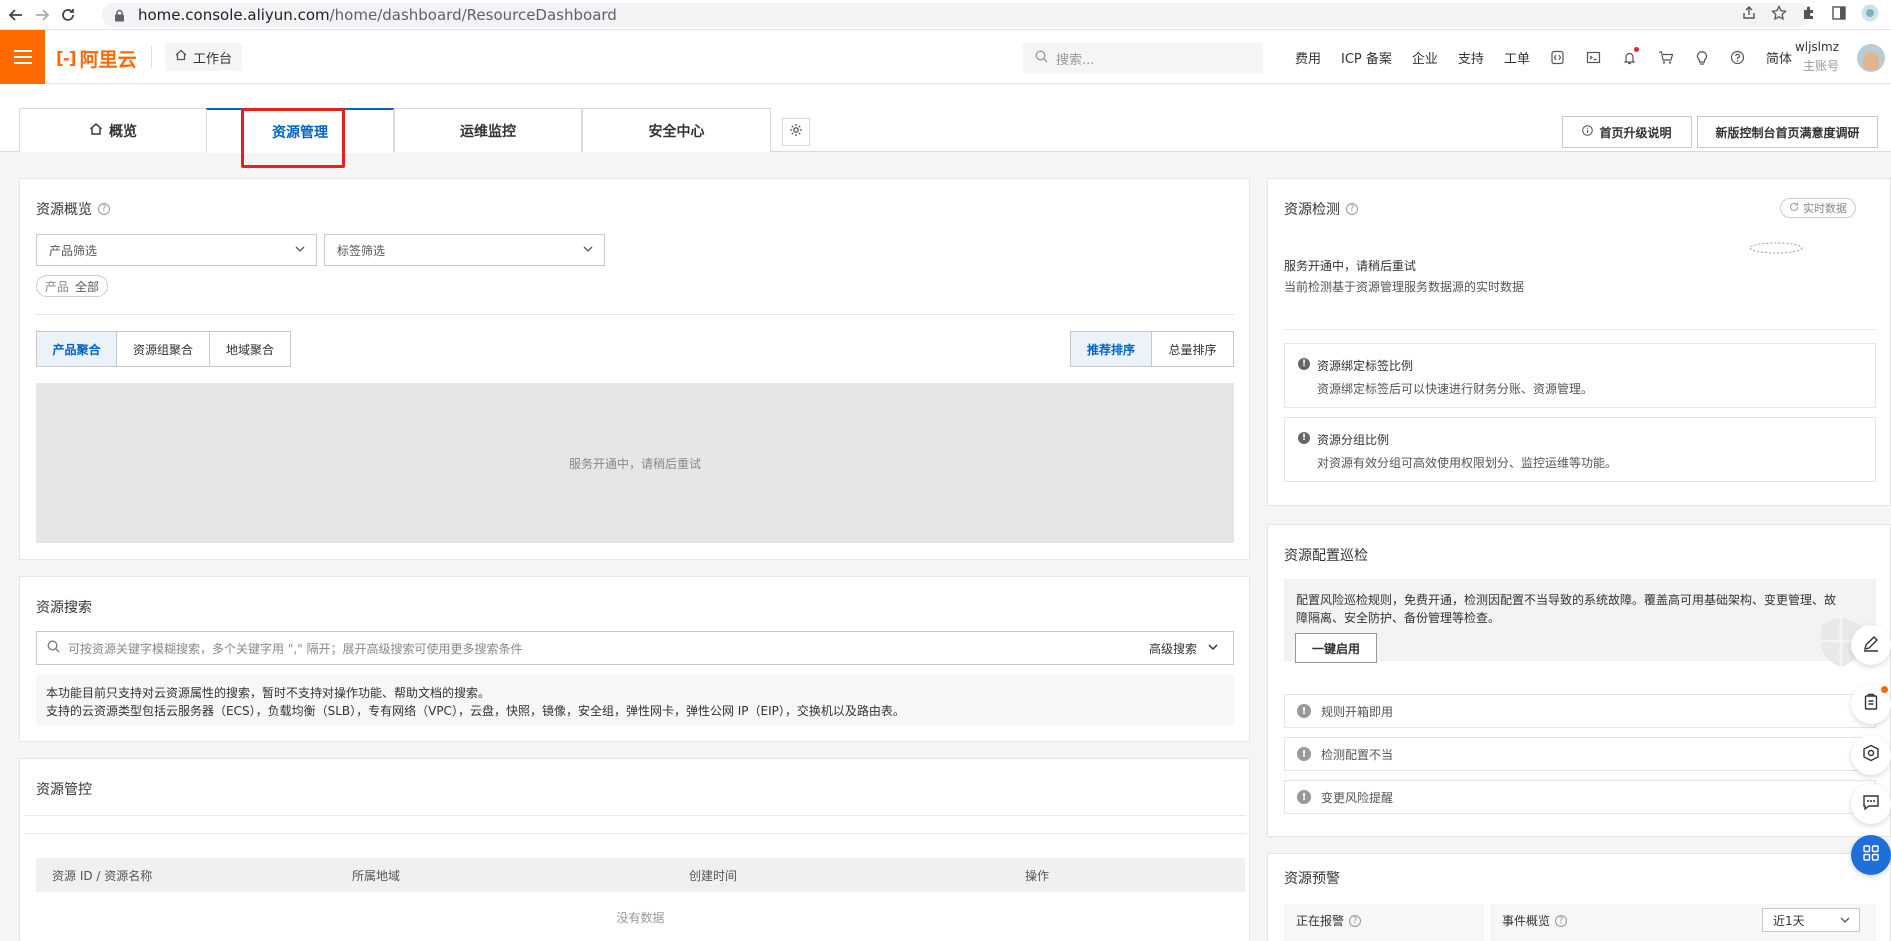 The height and width of the screenshot is (941, 1891). I want to click on apps-grid-icon, so click(1871, 855).